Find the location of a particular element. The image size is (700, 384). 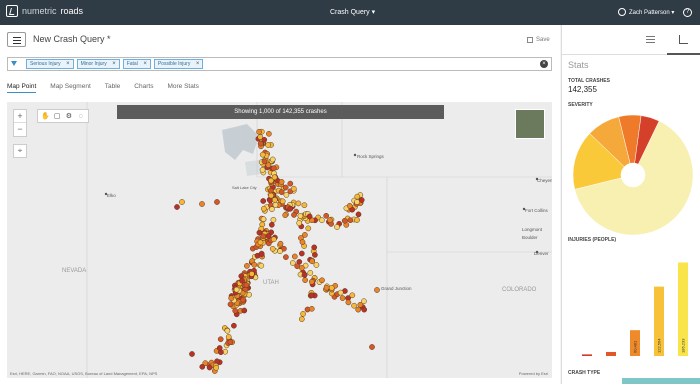

filter-chip: Fatal × is located at coordinates (136, 64).